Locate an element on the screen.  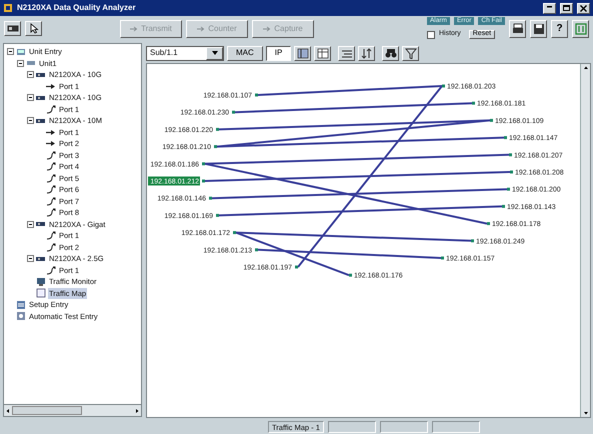
layout-icon is located at coordinates (302, 53).